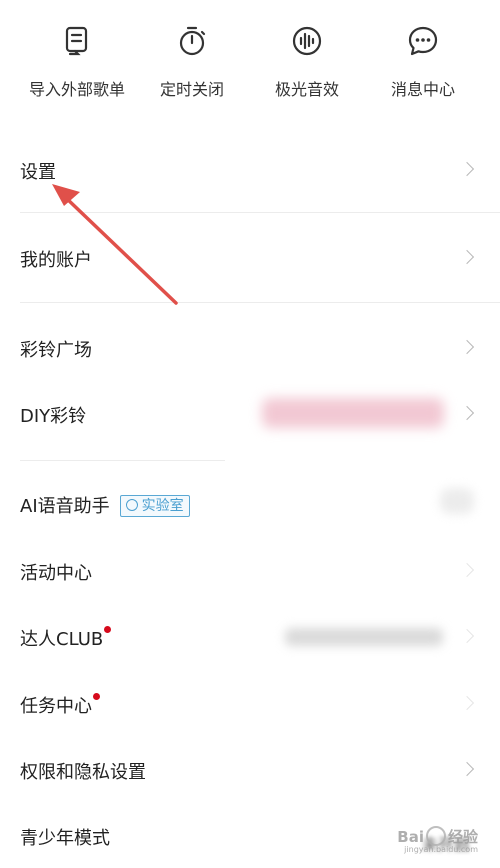 This screenshot has width=500, height=868. What do you see at coordinates (462, 837) in the screenshot?
I see `watermark-text-right: 经验` at bounding box center [462, 837].